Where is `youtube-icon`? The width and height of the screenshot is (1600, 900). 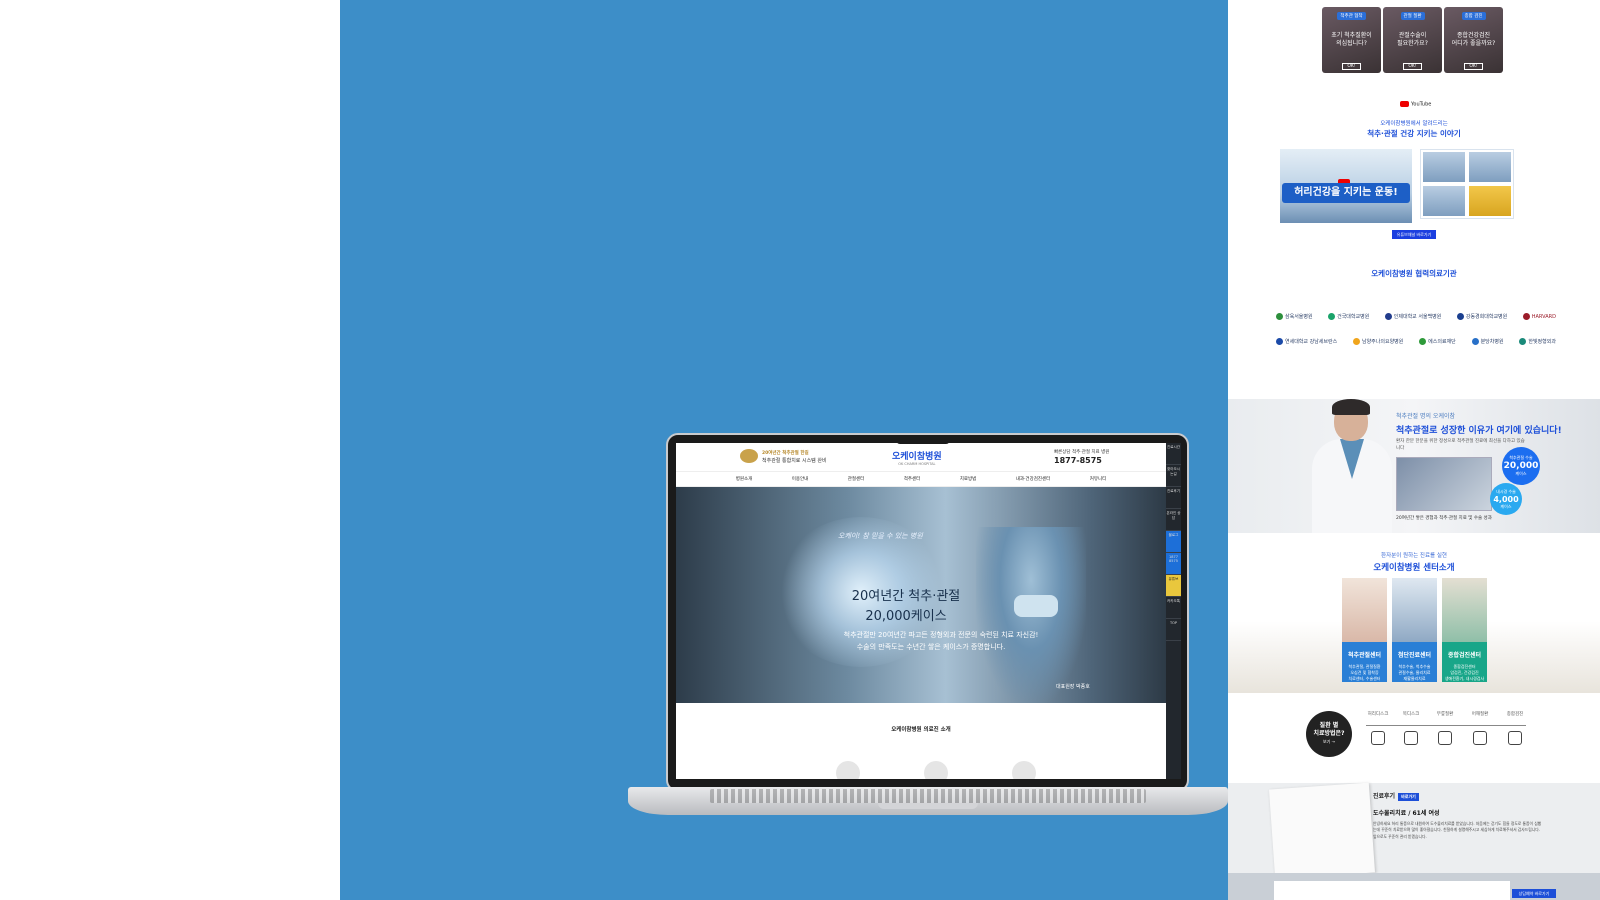
youtube-icon is located at coordinates (1404, 104).